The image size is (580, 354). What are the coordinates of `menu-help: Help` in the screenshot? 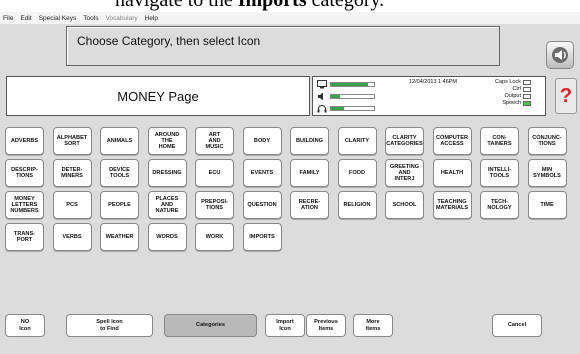 It's located at (151, 18).